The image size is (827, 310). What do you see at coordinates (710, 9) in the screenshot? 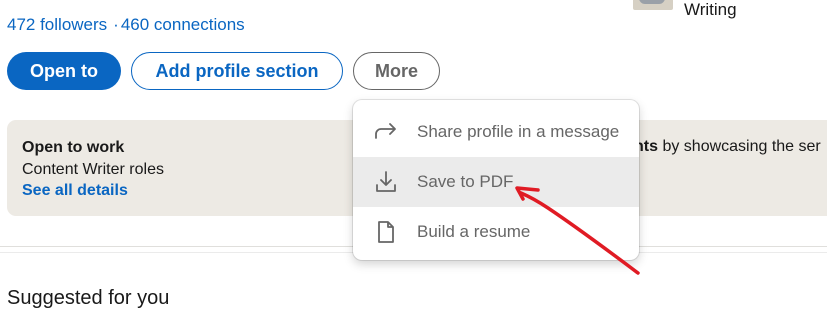
I see `education-label: Writing` at bounding box center [710, 9].